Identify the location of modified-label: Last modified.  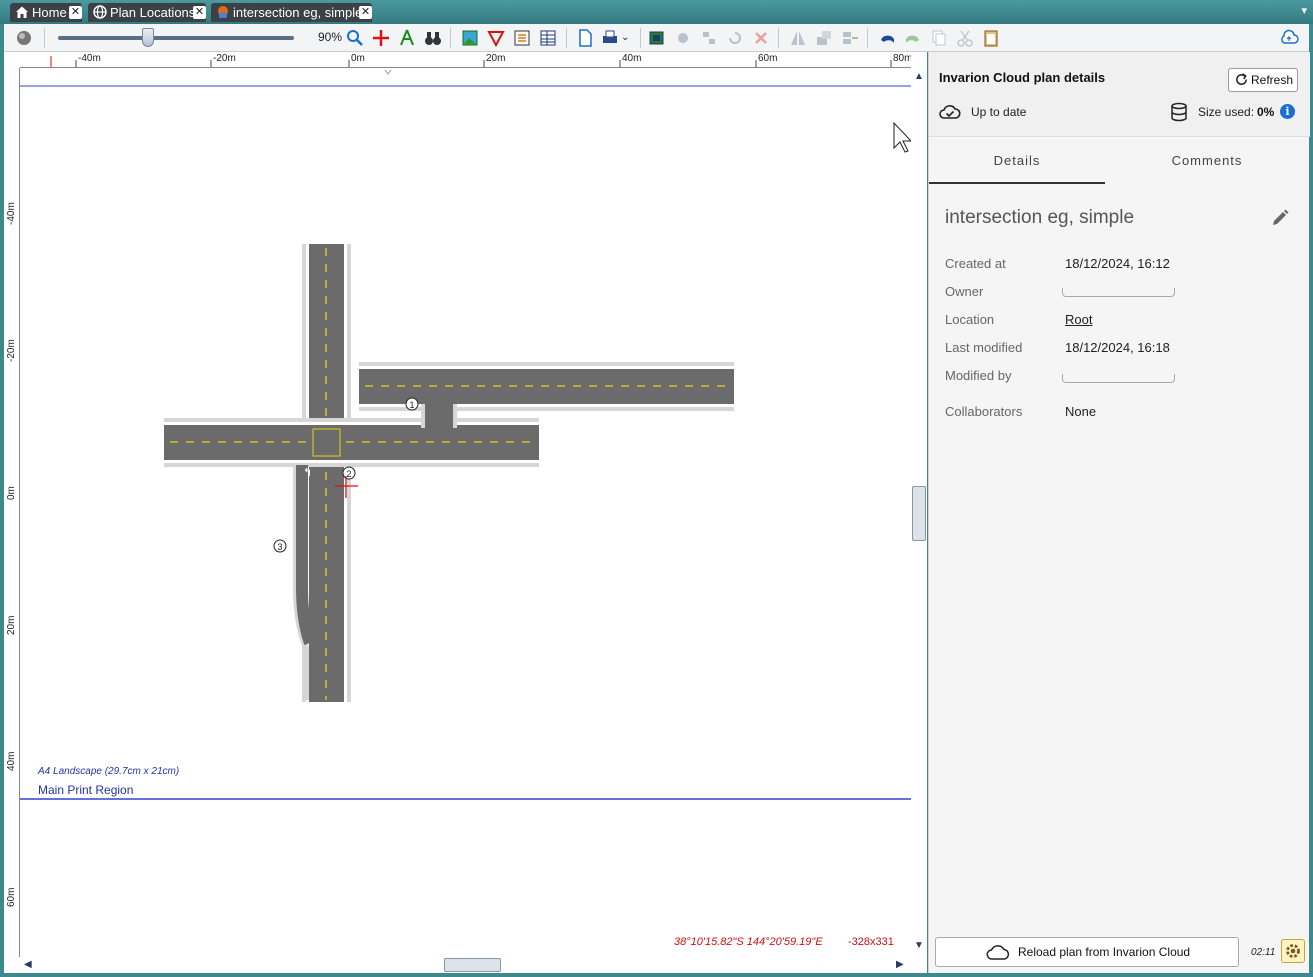
(984, 347).